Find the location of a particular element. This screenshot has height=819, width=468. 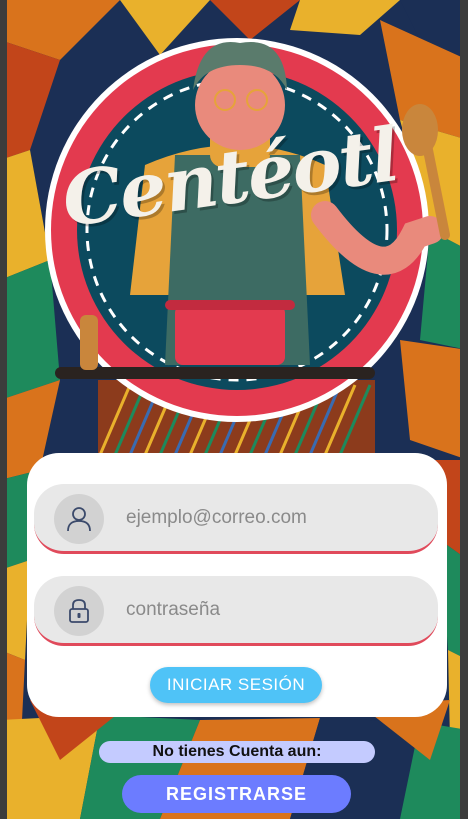

password-field is located at coordinates (236, 611).